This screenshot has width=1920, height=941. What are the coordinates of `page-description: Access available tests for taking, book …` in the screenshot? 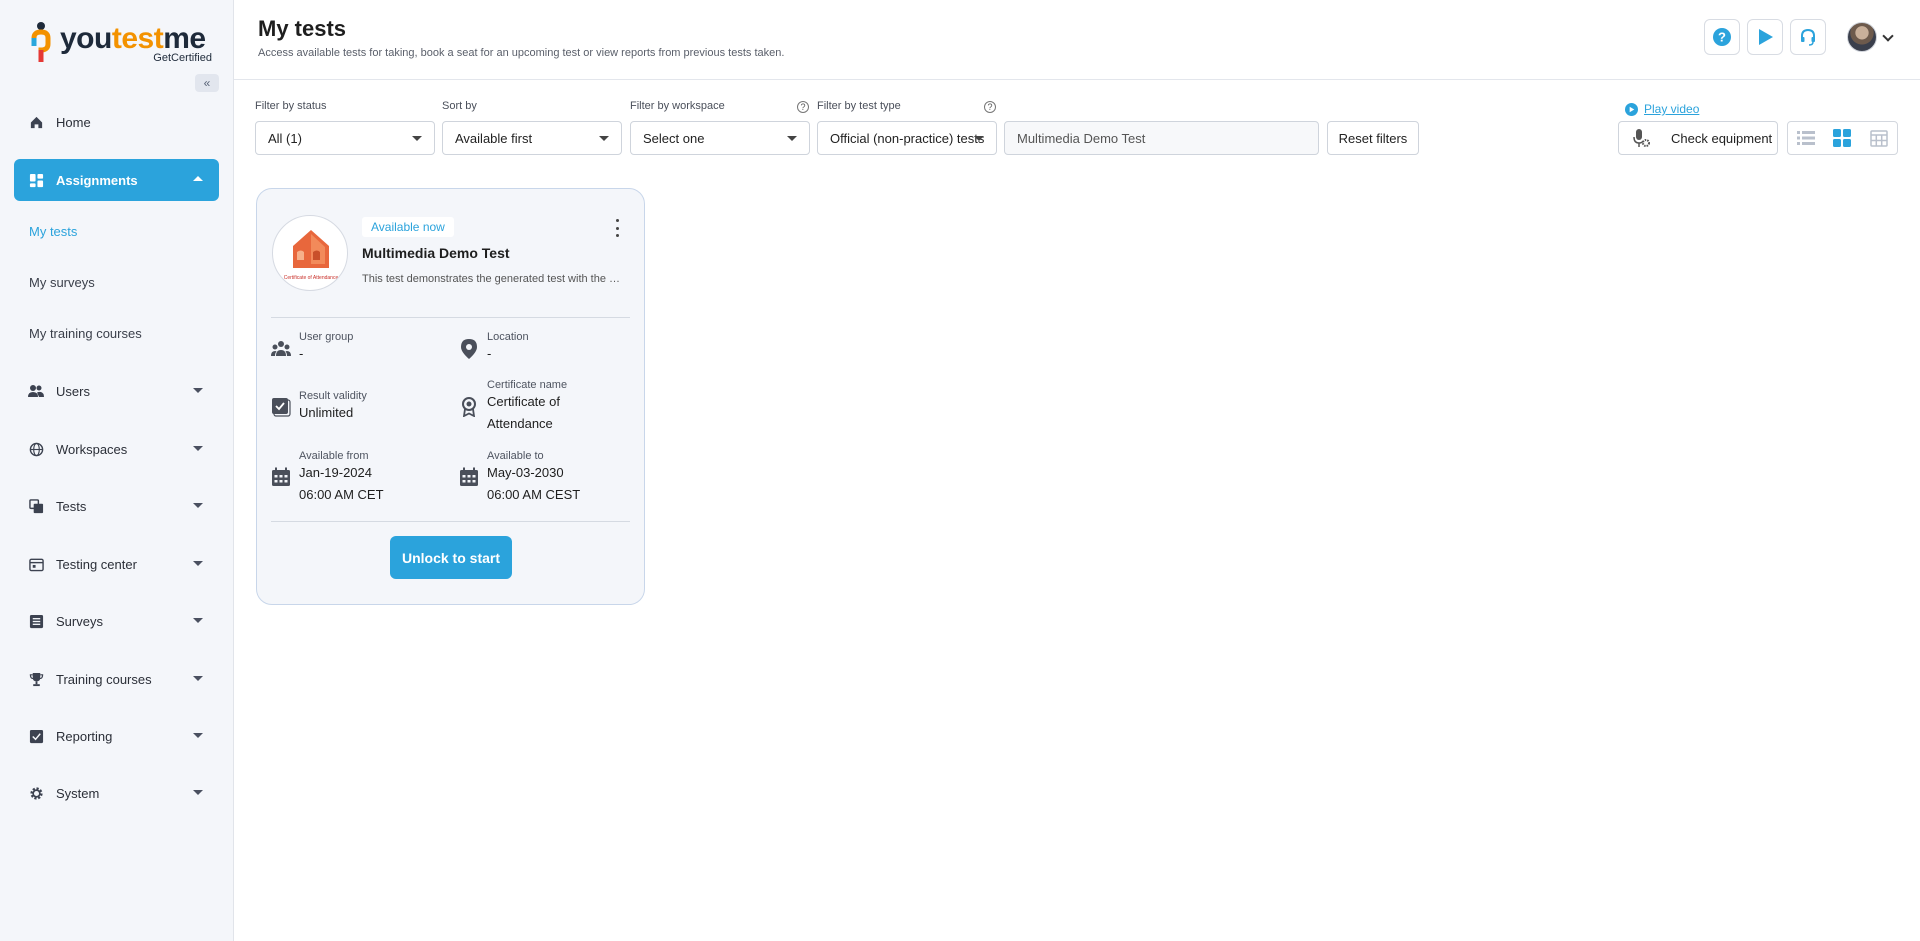 It's located at (521, 53).